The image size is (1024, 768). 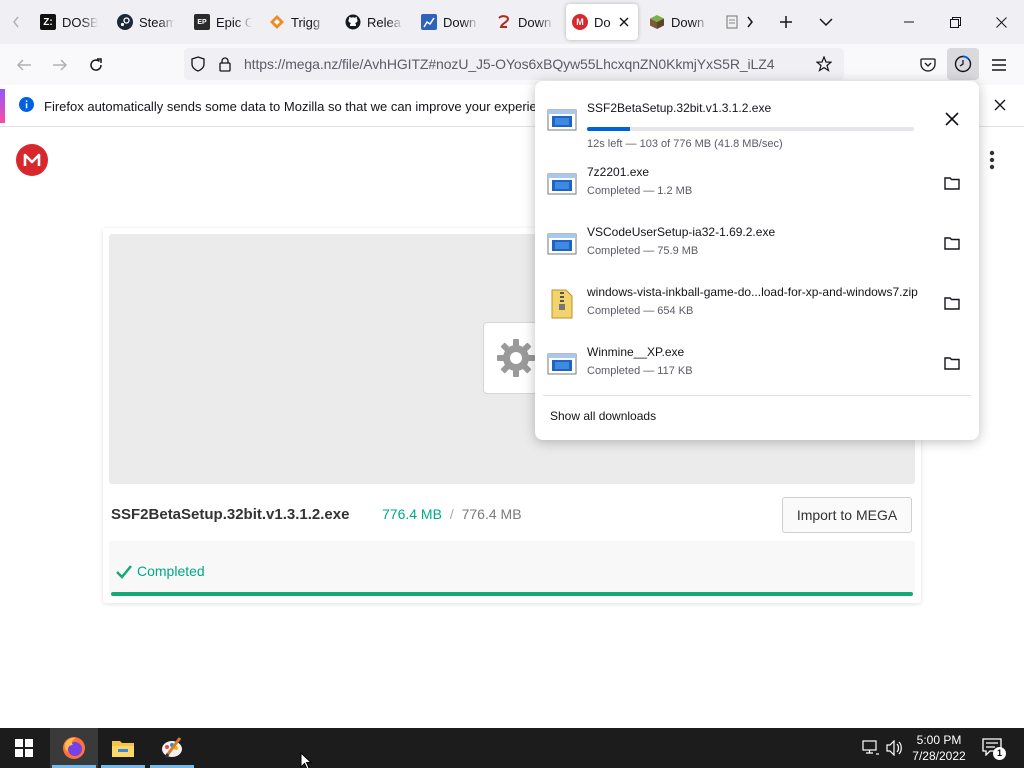 What do you see at coordinates (491, 514) in the screenshot?
I see `total-size: 776.4 MB` at bounding box center [491, 514].